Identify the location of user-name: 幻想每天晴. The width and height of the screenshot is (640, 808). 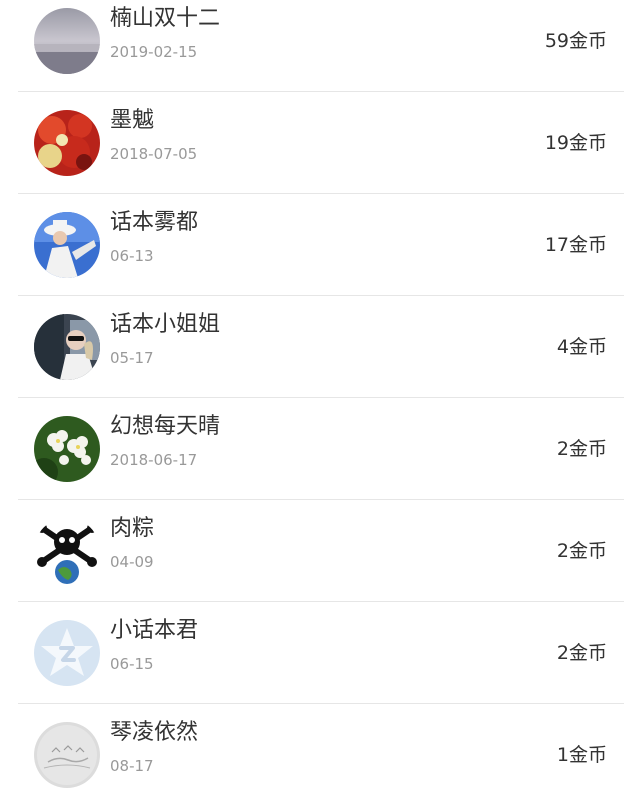
(165, 426).